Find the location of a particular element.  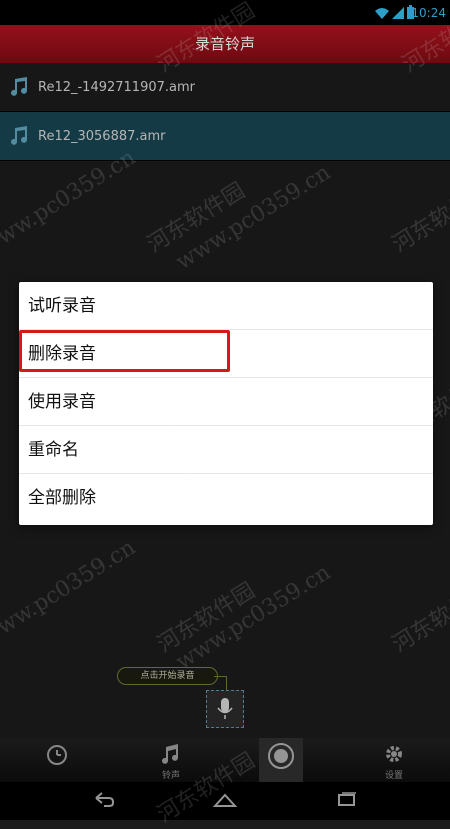

highlight-box is located at coordinates (124, 351).